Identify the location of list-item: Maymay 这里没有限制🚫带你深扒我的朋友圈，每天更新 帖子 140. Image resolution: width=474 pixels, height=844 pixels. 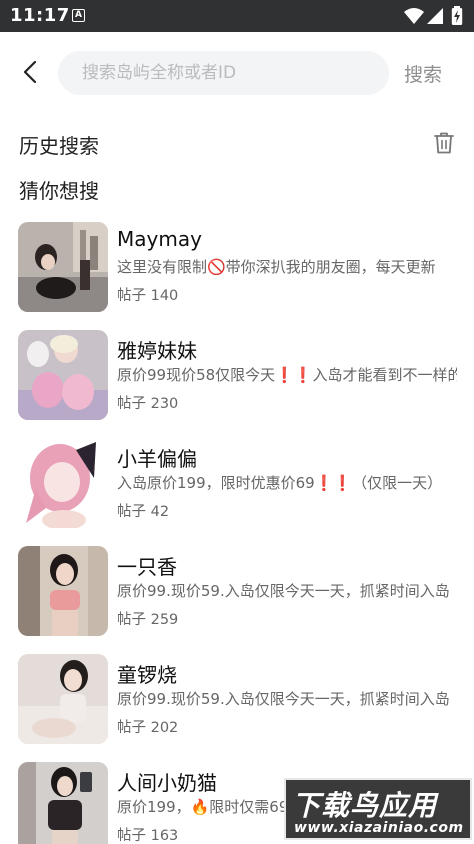
(237, 270).